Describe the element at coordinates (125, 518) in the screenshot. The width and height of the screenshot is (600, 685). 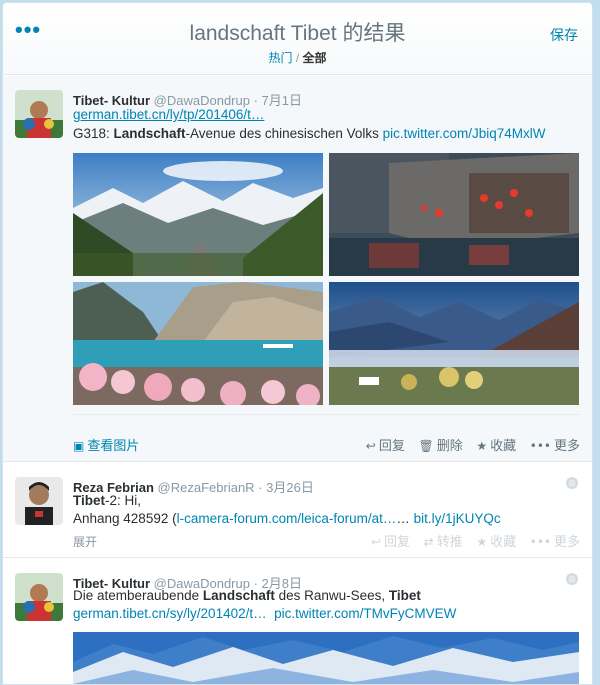
I see `text: Anhang 428592 (` at that location.